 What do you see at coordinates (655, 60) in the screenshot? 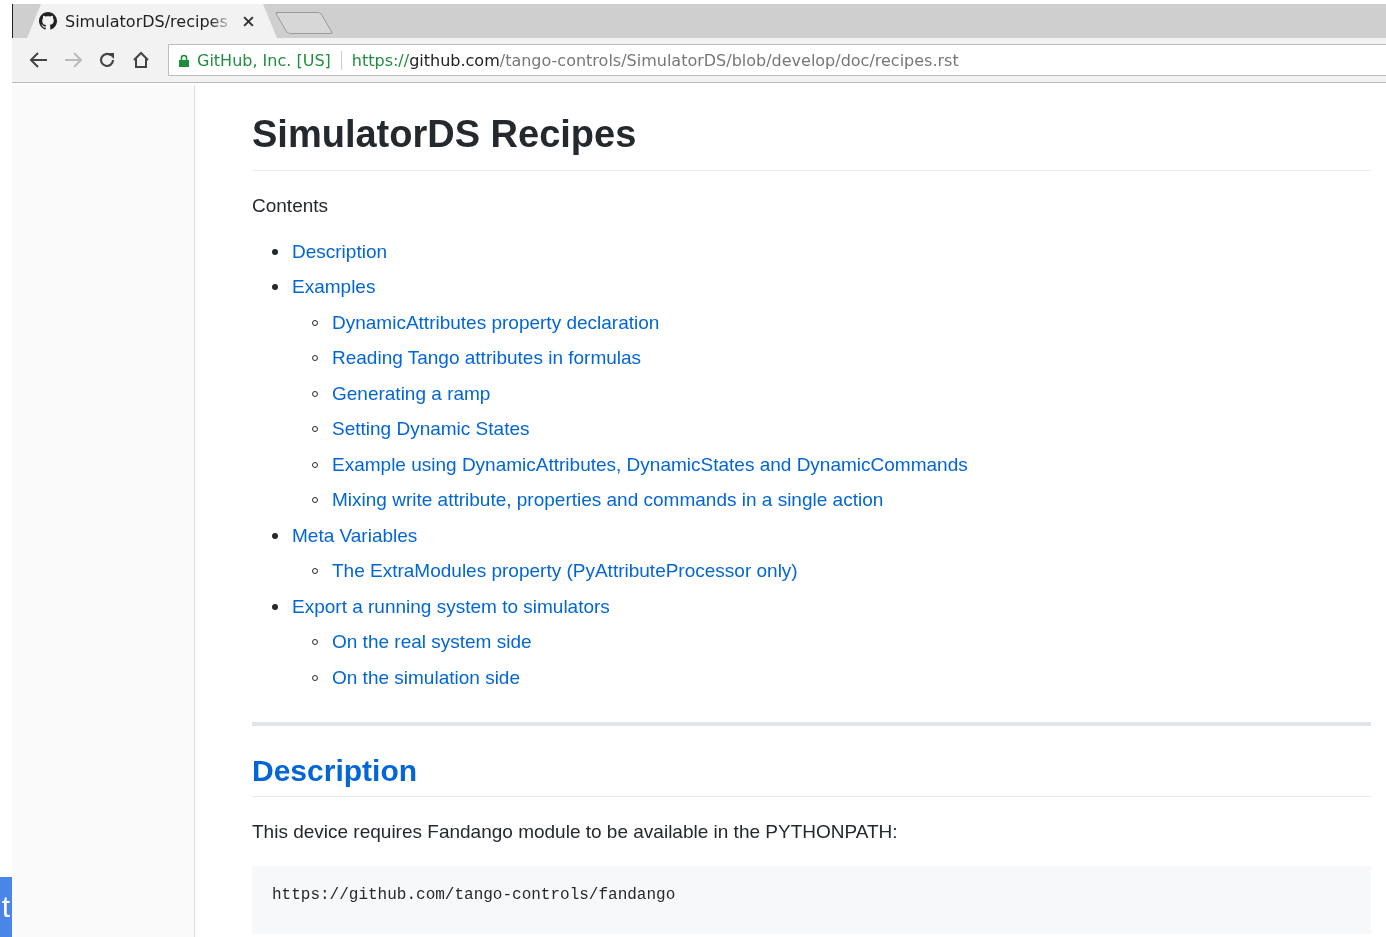
I see `url-text: https://github.com/tango-controls/SimulatorDS/blob/develop/doc/recipes.rst` at bounding box center [655, 60].